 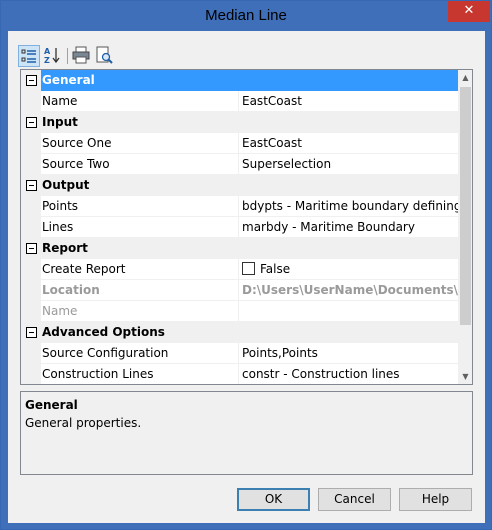 I want to click on category-row-general: General, so click(x=239, y=80).